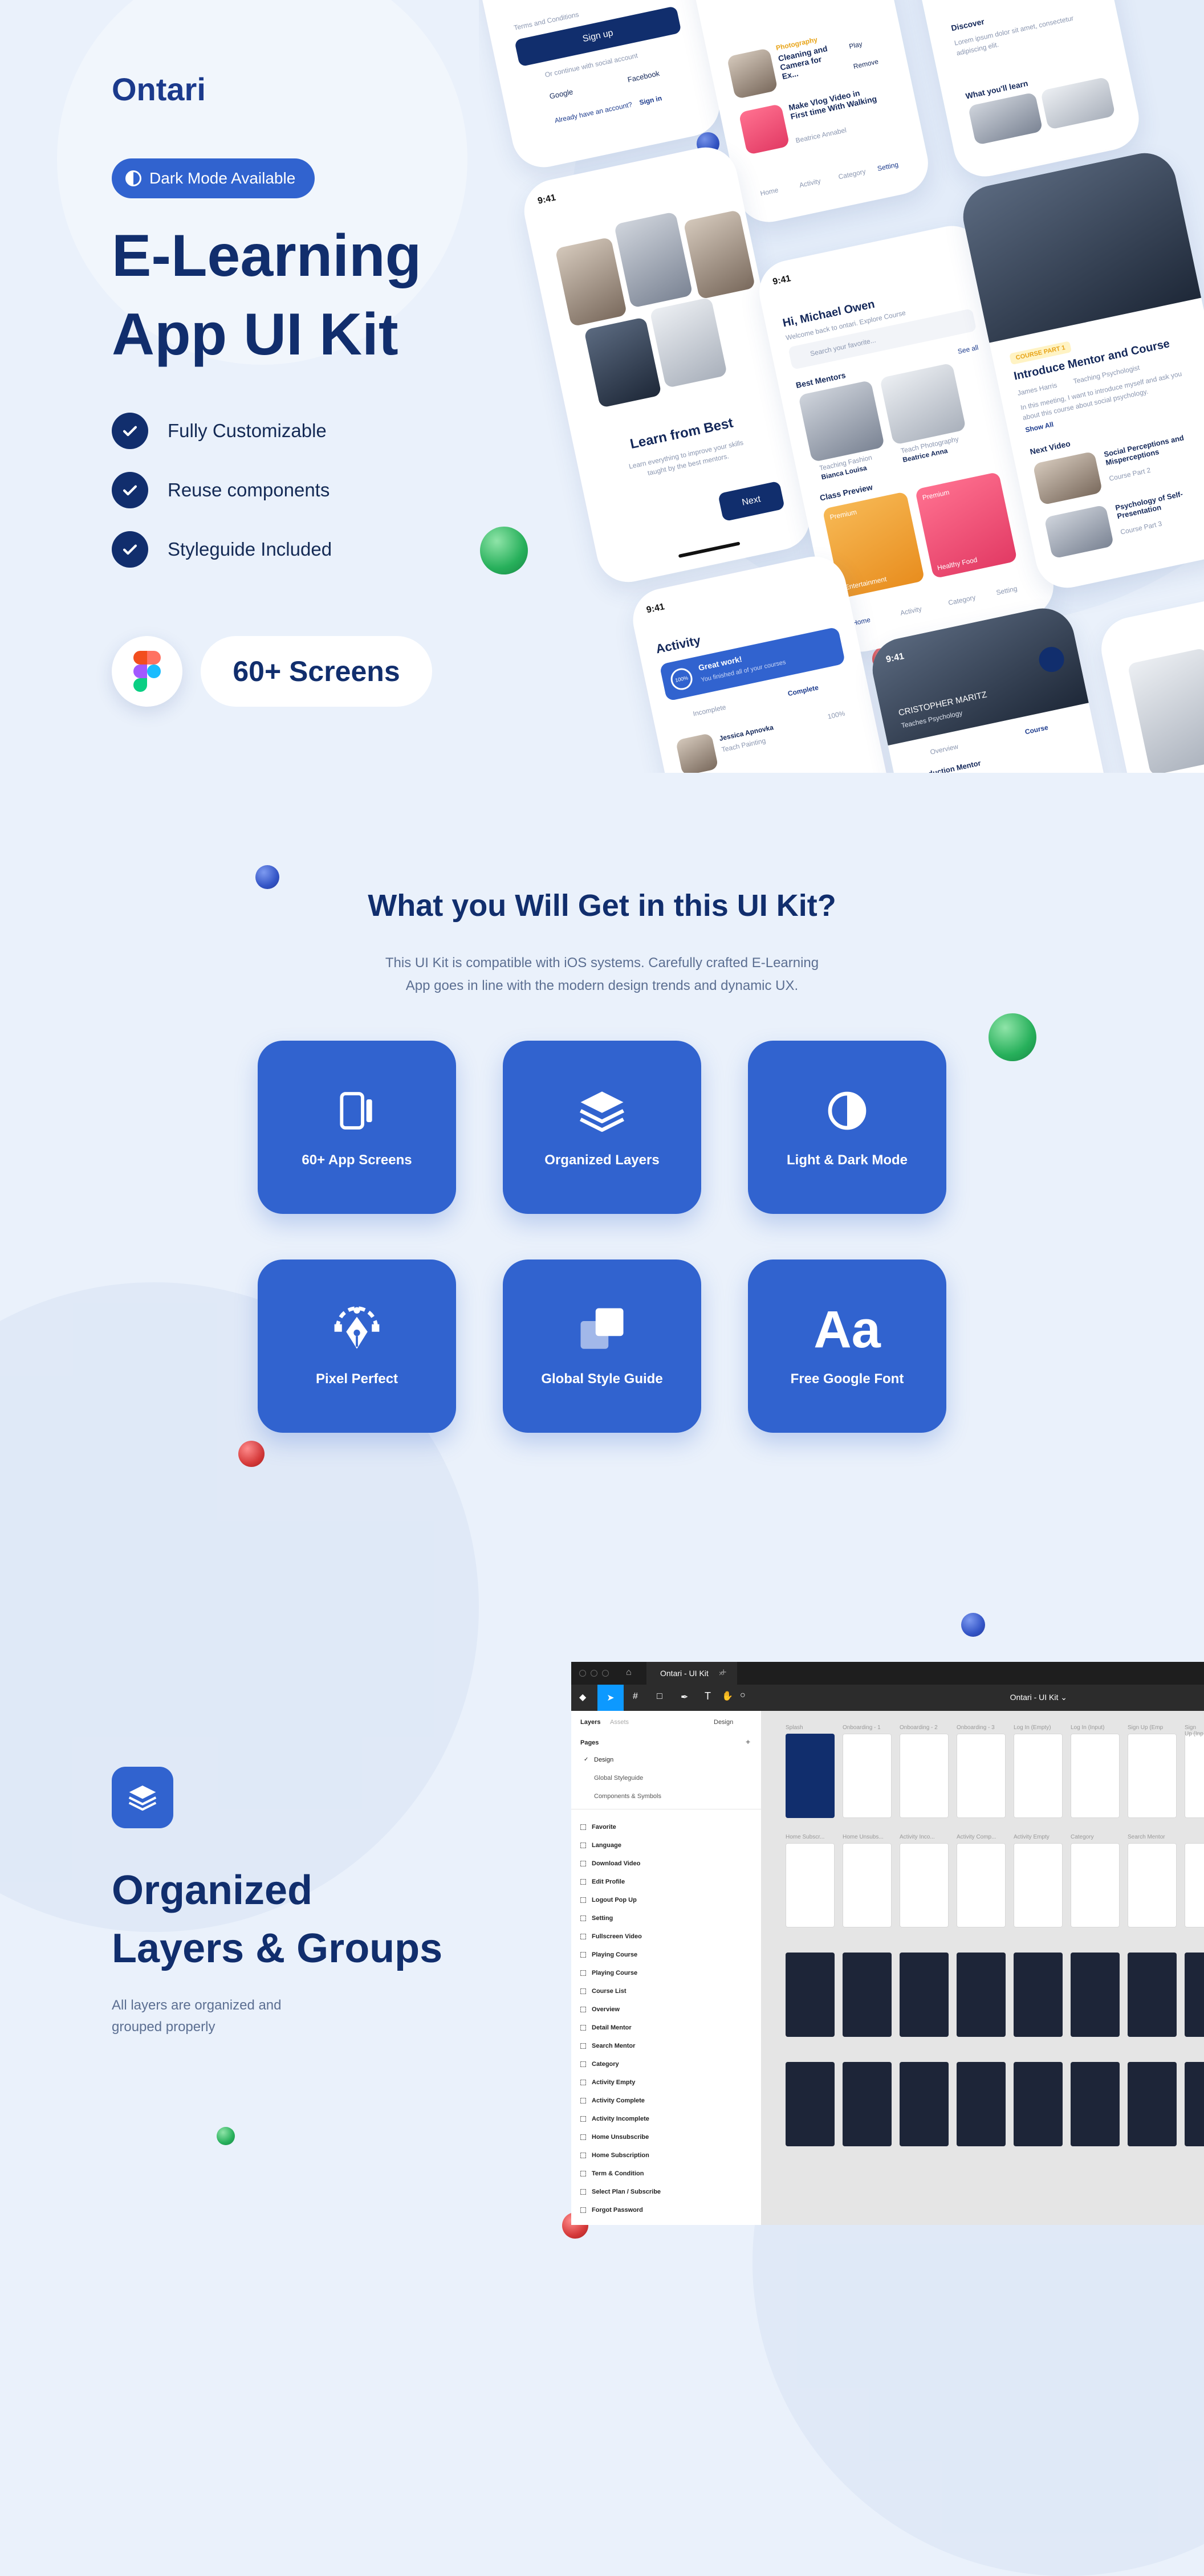 The height and width of the screenshot is (2576, 1204). Describe the element at coordinates (723, 1722) in the screenshot. I see `design-mode-select: Design` at that location.